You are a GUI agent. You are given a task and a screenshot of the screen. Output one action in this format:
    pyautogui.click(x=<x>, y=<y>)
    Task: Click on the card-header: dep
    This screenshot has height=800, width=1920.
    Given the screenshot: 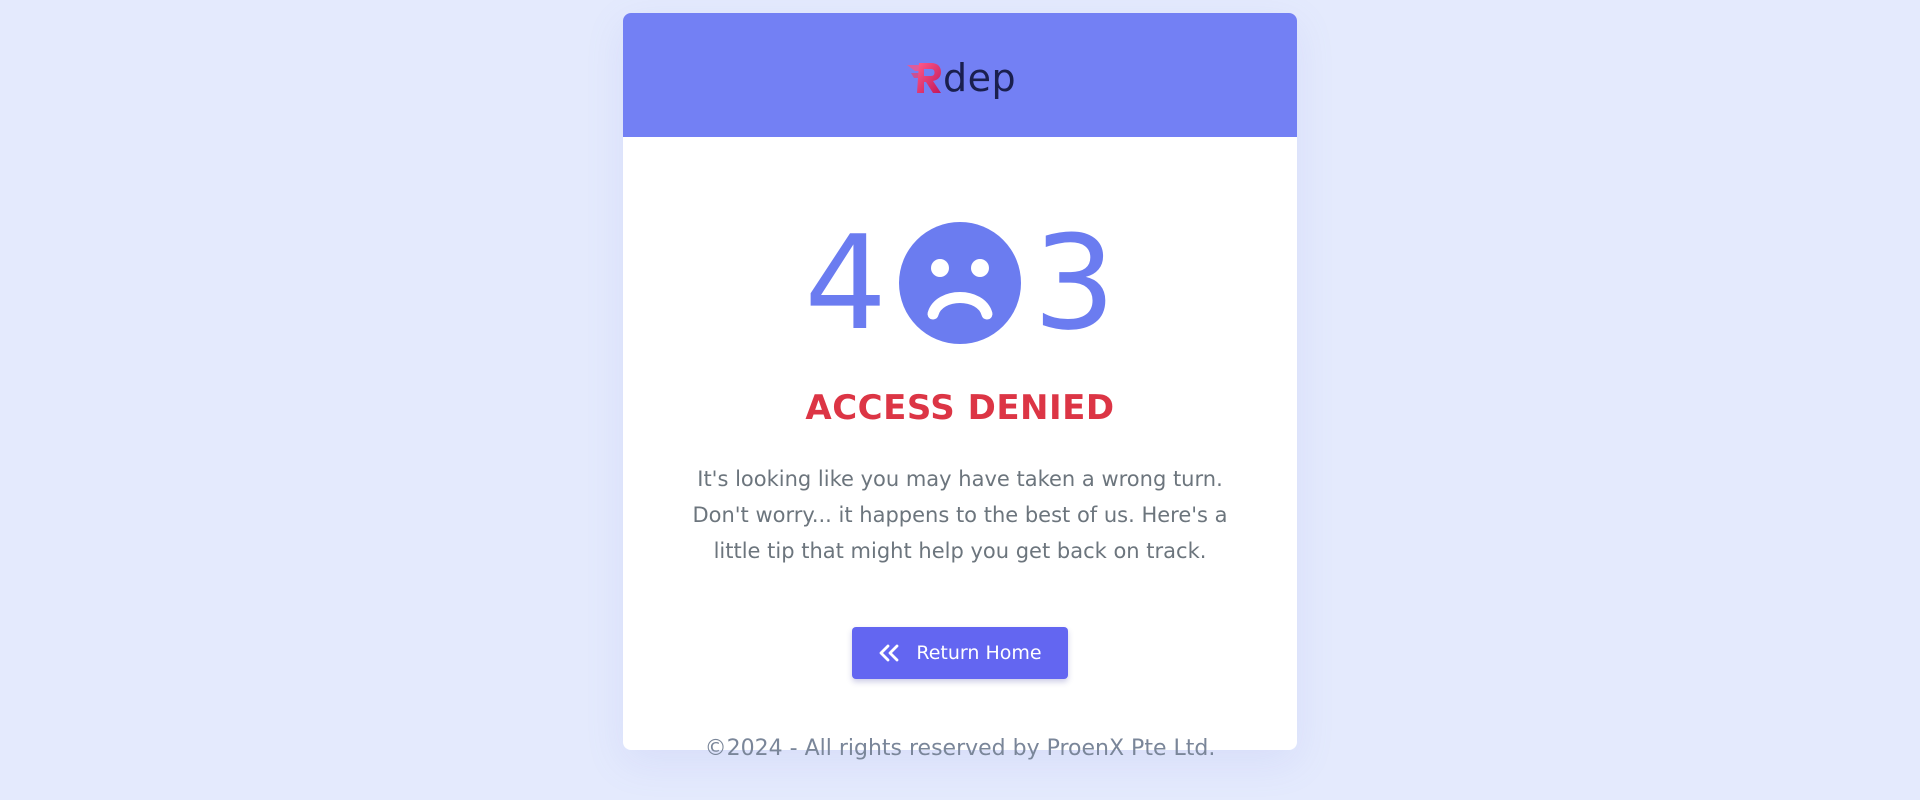 What is the action you would take?
    pyautogui.click(x=960, y=75)
    